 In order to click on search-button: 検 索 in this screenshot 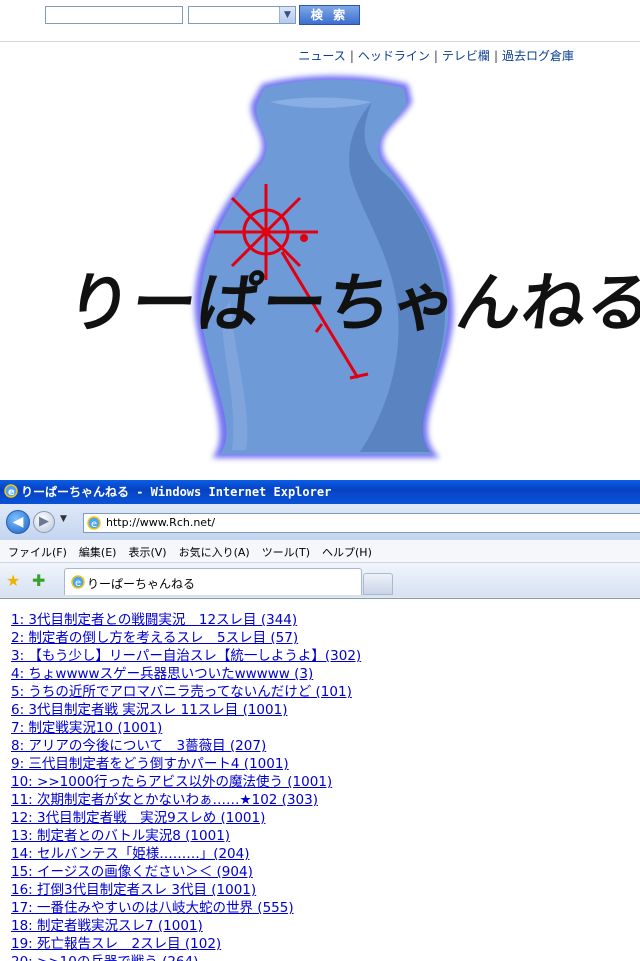, I will do `click(329, 15)`.